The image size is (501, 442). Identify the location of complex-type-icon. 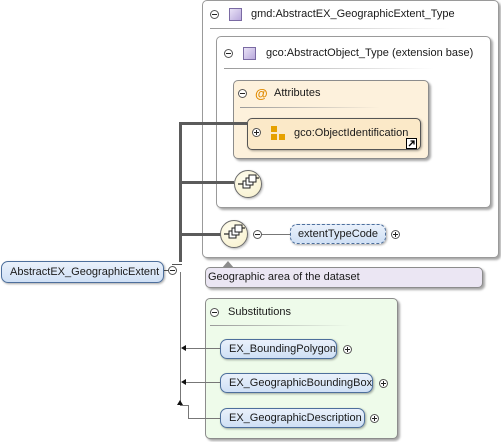
(235, 14).